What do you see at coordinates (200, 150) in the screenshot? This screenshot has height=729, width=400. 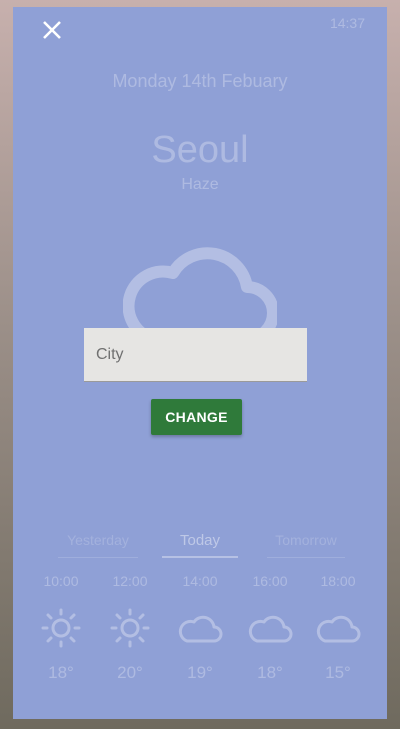 I see `city-name: Seoul` at bounding box center [200, 150].